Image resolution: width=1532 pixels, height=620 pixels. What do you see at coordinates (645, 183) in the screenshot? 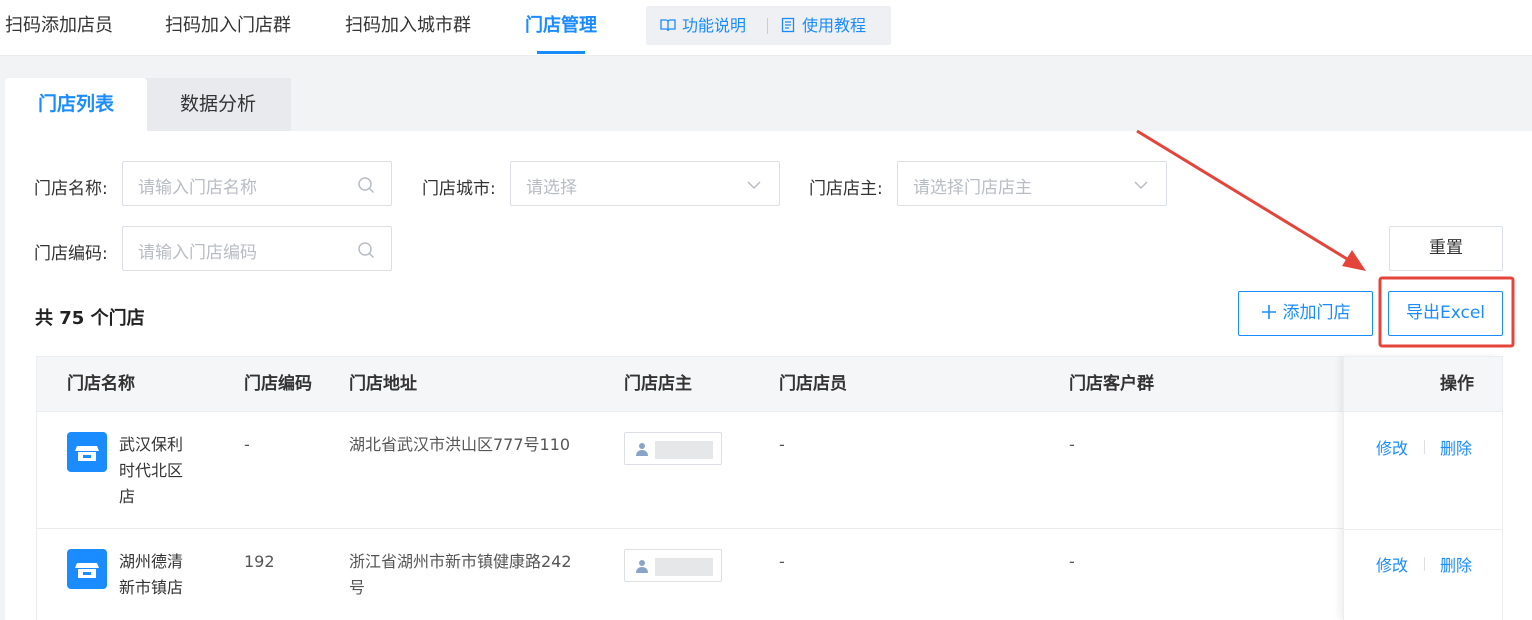
I see `city-select: 请选择` at bounding box center [645, 183].